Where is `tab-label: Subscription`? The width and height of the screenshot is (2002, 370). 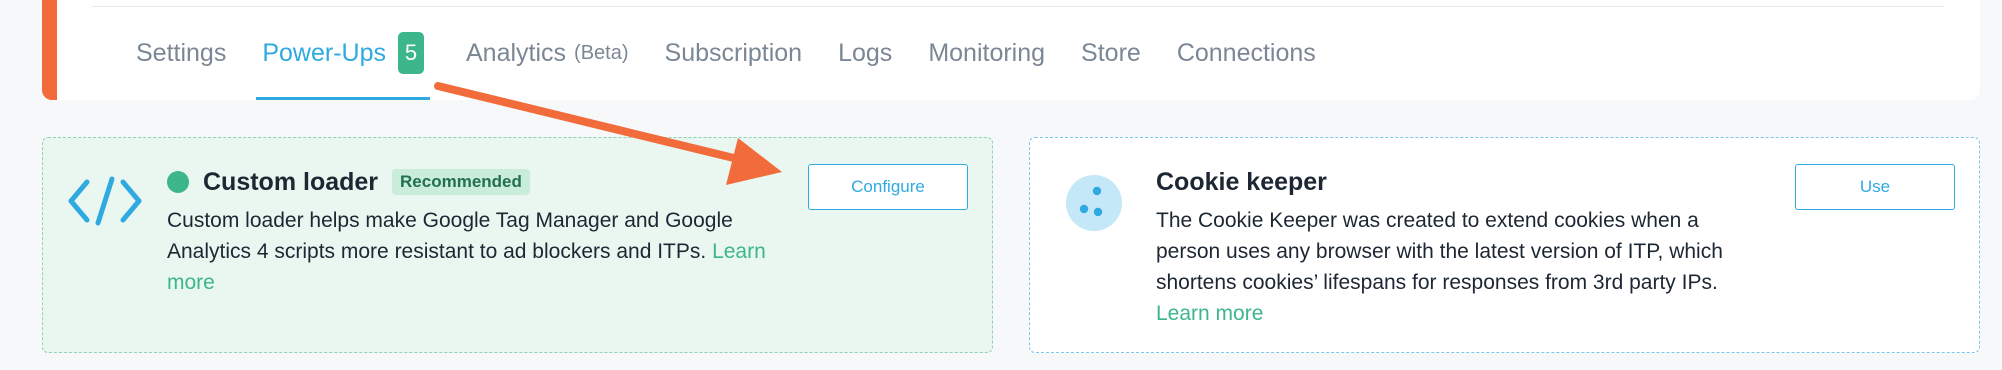 tab-label: Subscription is located at coordinates (733, 53).